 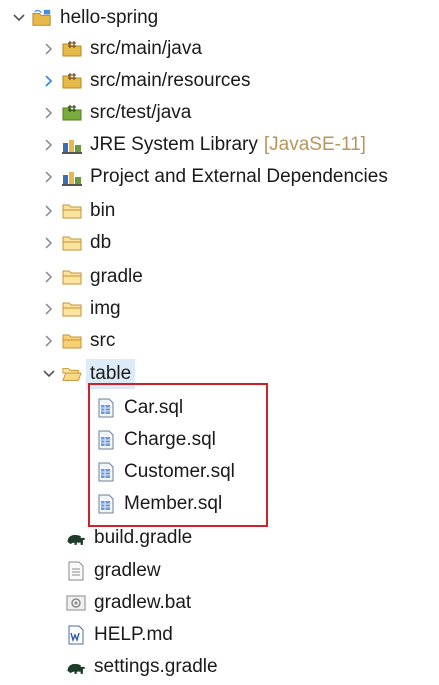 I want to click on text-file-icon, so click(x=76, y=571).